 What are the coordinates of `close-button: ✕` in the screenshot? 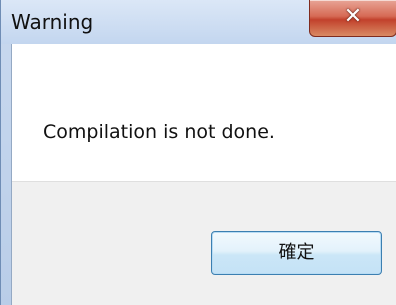 It's located at (352, 18).